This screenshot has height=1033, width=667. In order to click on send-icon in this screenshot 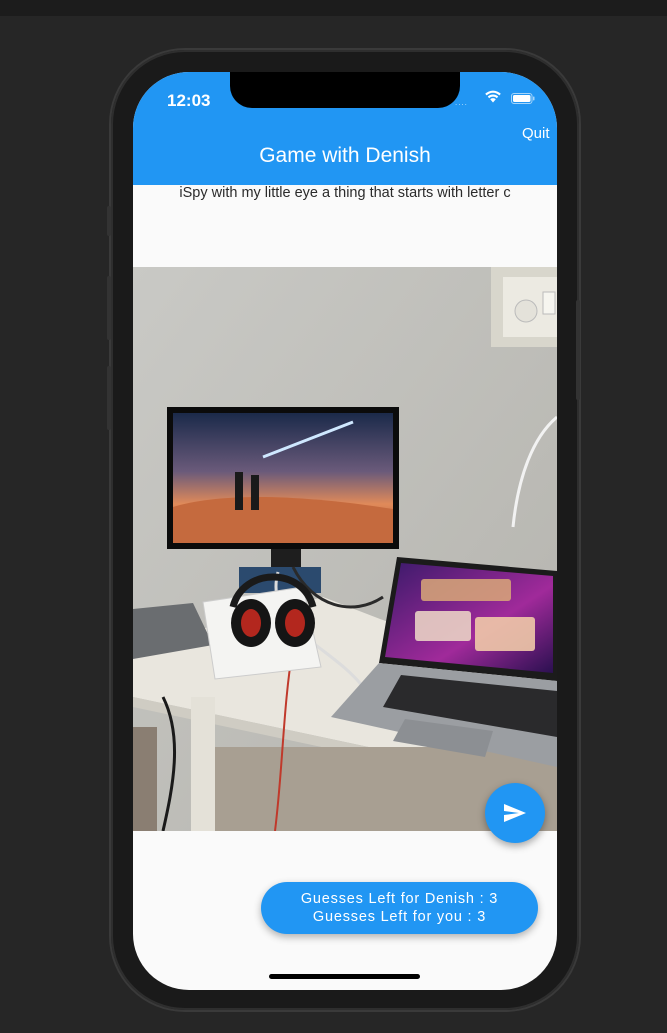, I will do `click(515, 813)`.